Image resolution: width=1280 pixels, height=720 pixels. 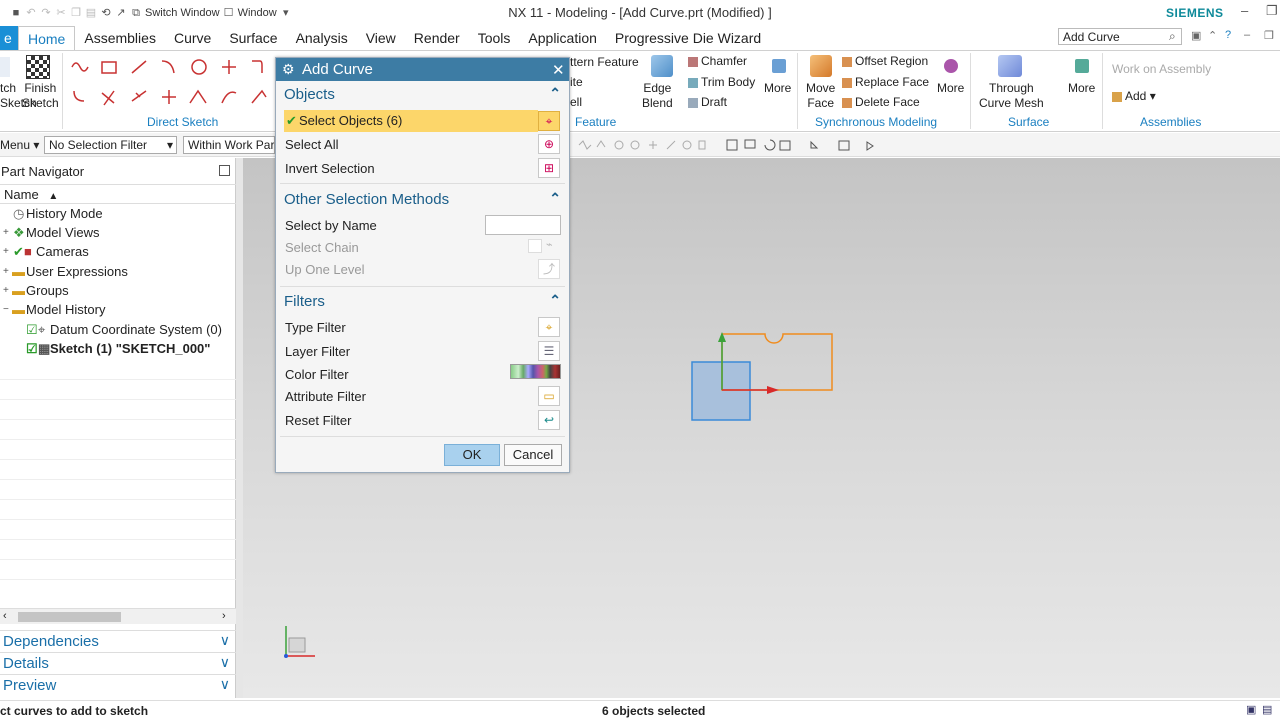 I want to click on dialog-title: Add Curve, so click(x=422, y=69).